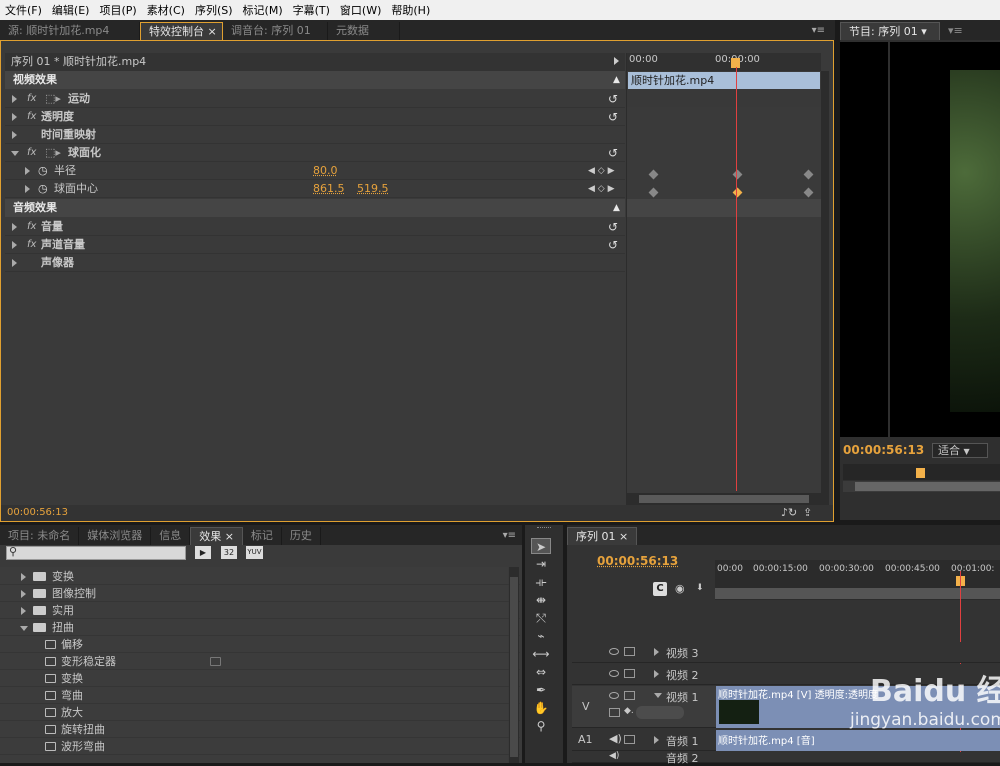 Image resolution: width=1000 pixels, height=766 pixels. I want to click on effect-item: 变形稳定器, so click(260, 661).